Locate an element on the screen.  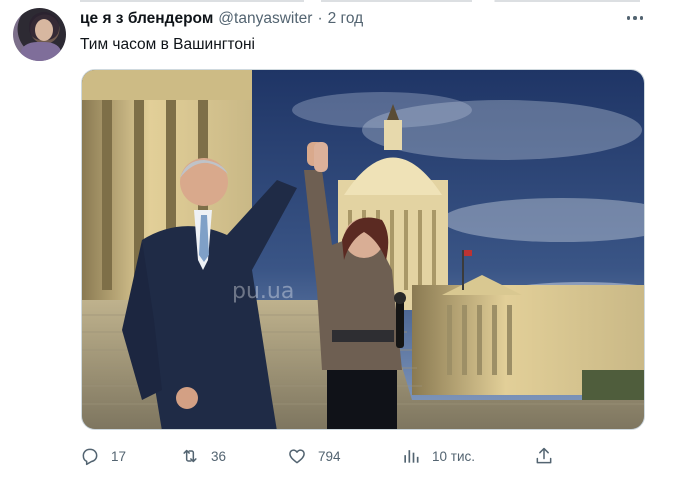
avatar is located at coordinates (39, 34).